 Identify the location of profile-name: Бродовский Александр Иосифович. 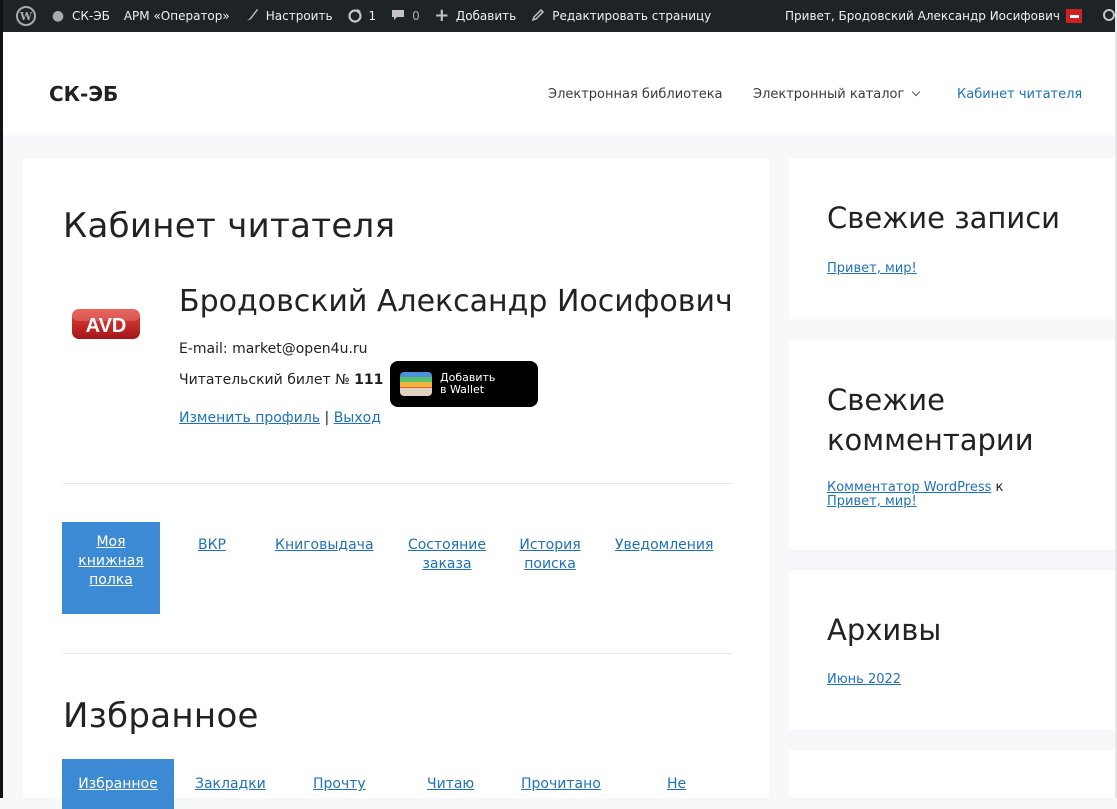
(456, 301).